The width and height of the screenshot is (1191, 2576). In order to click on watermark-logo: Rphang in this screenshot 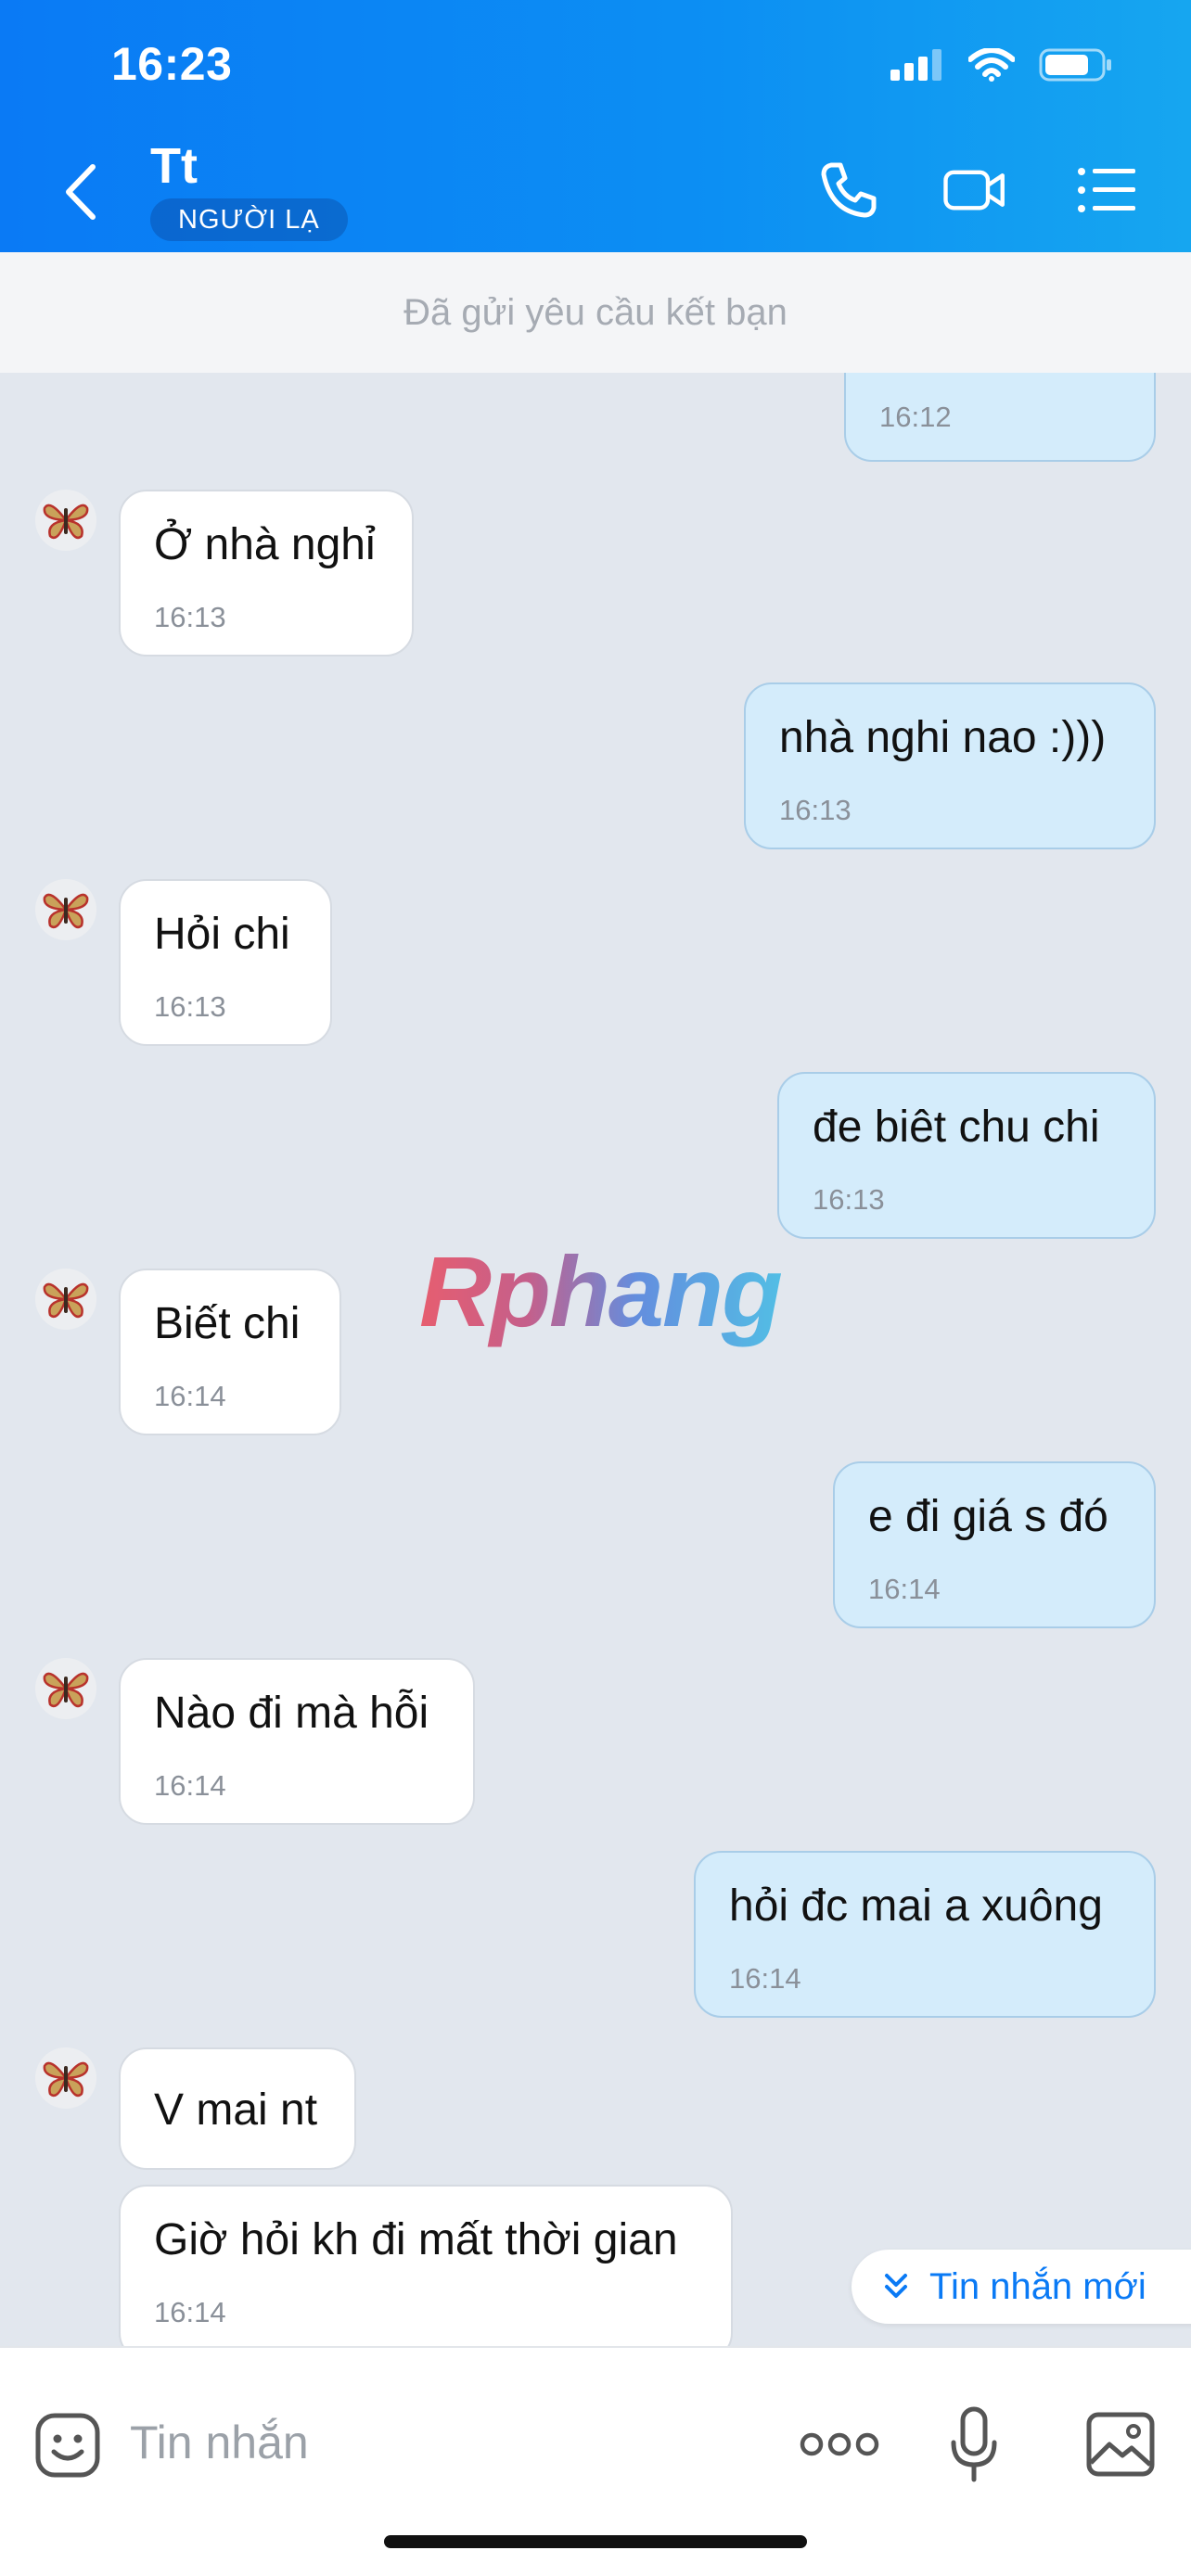, I will do `click(601, 1291)`.